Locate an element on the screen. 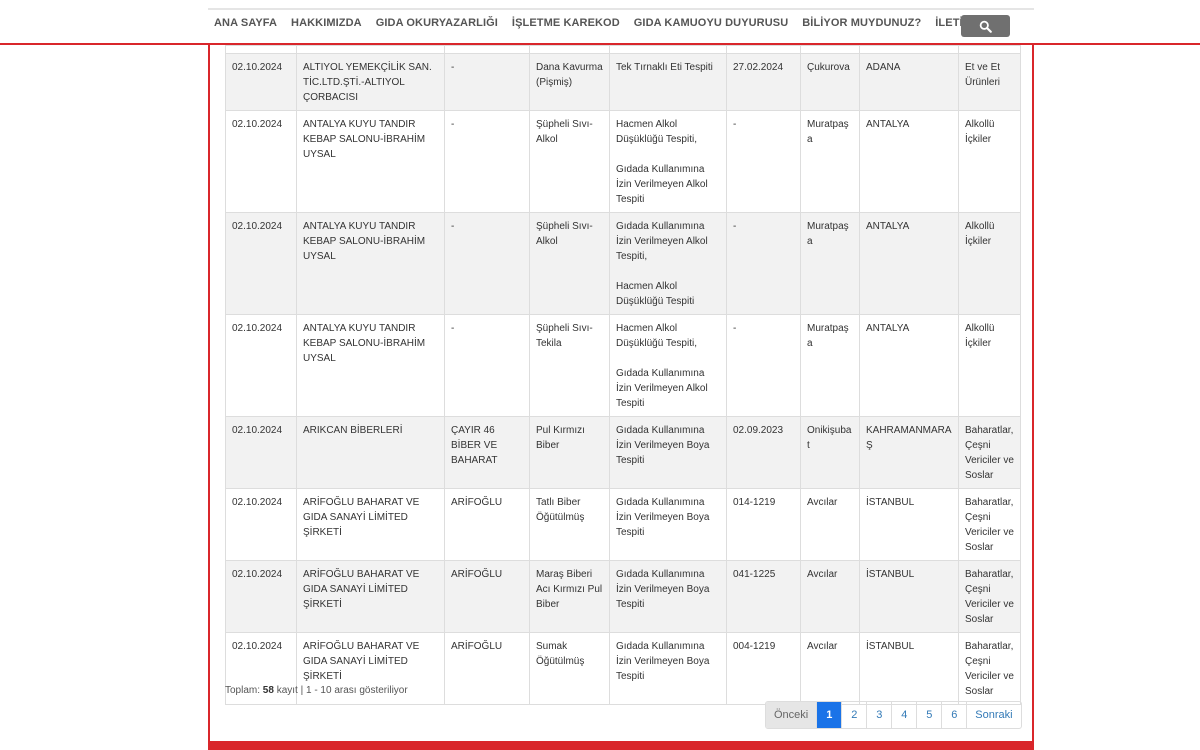 This screenshot has height=750, width=1200. next-page-button: Sonraki is located at coordinates (993, 715).